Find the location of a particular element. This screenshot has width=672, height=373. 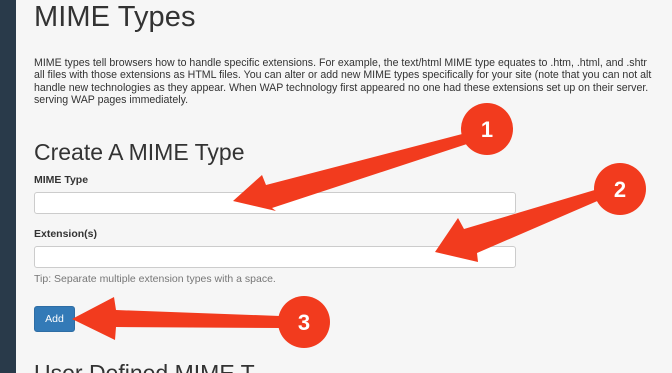

add-button: Add is located at coordinates (54, 319).